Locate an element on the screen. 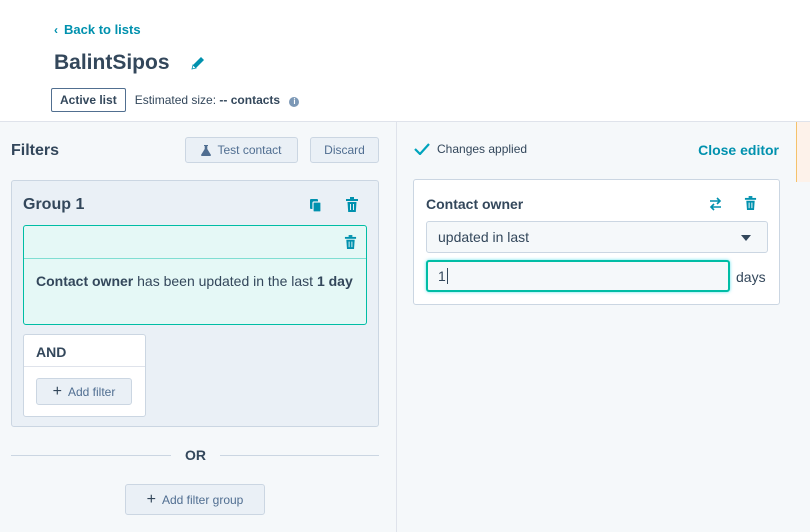 The image size is (810, 532). changes-status-label: Changes applied is located at coordinates (482, 149).